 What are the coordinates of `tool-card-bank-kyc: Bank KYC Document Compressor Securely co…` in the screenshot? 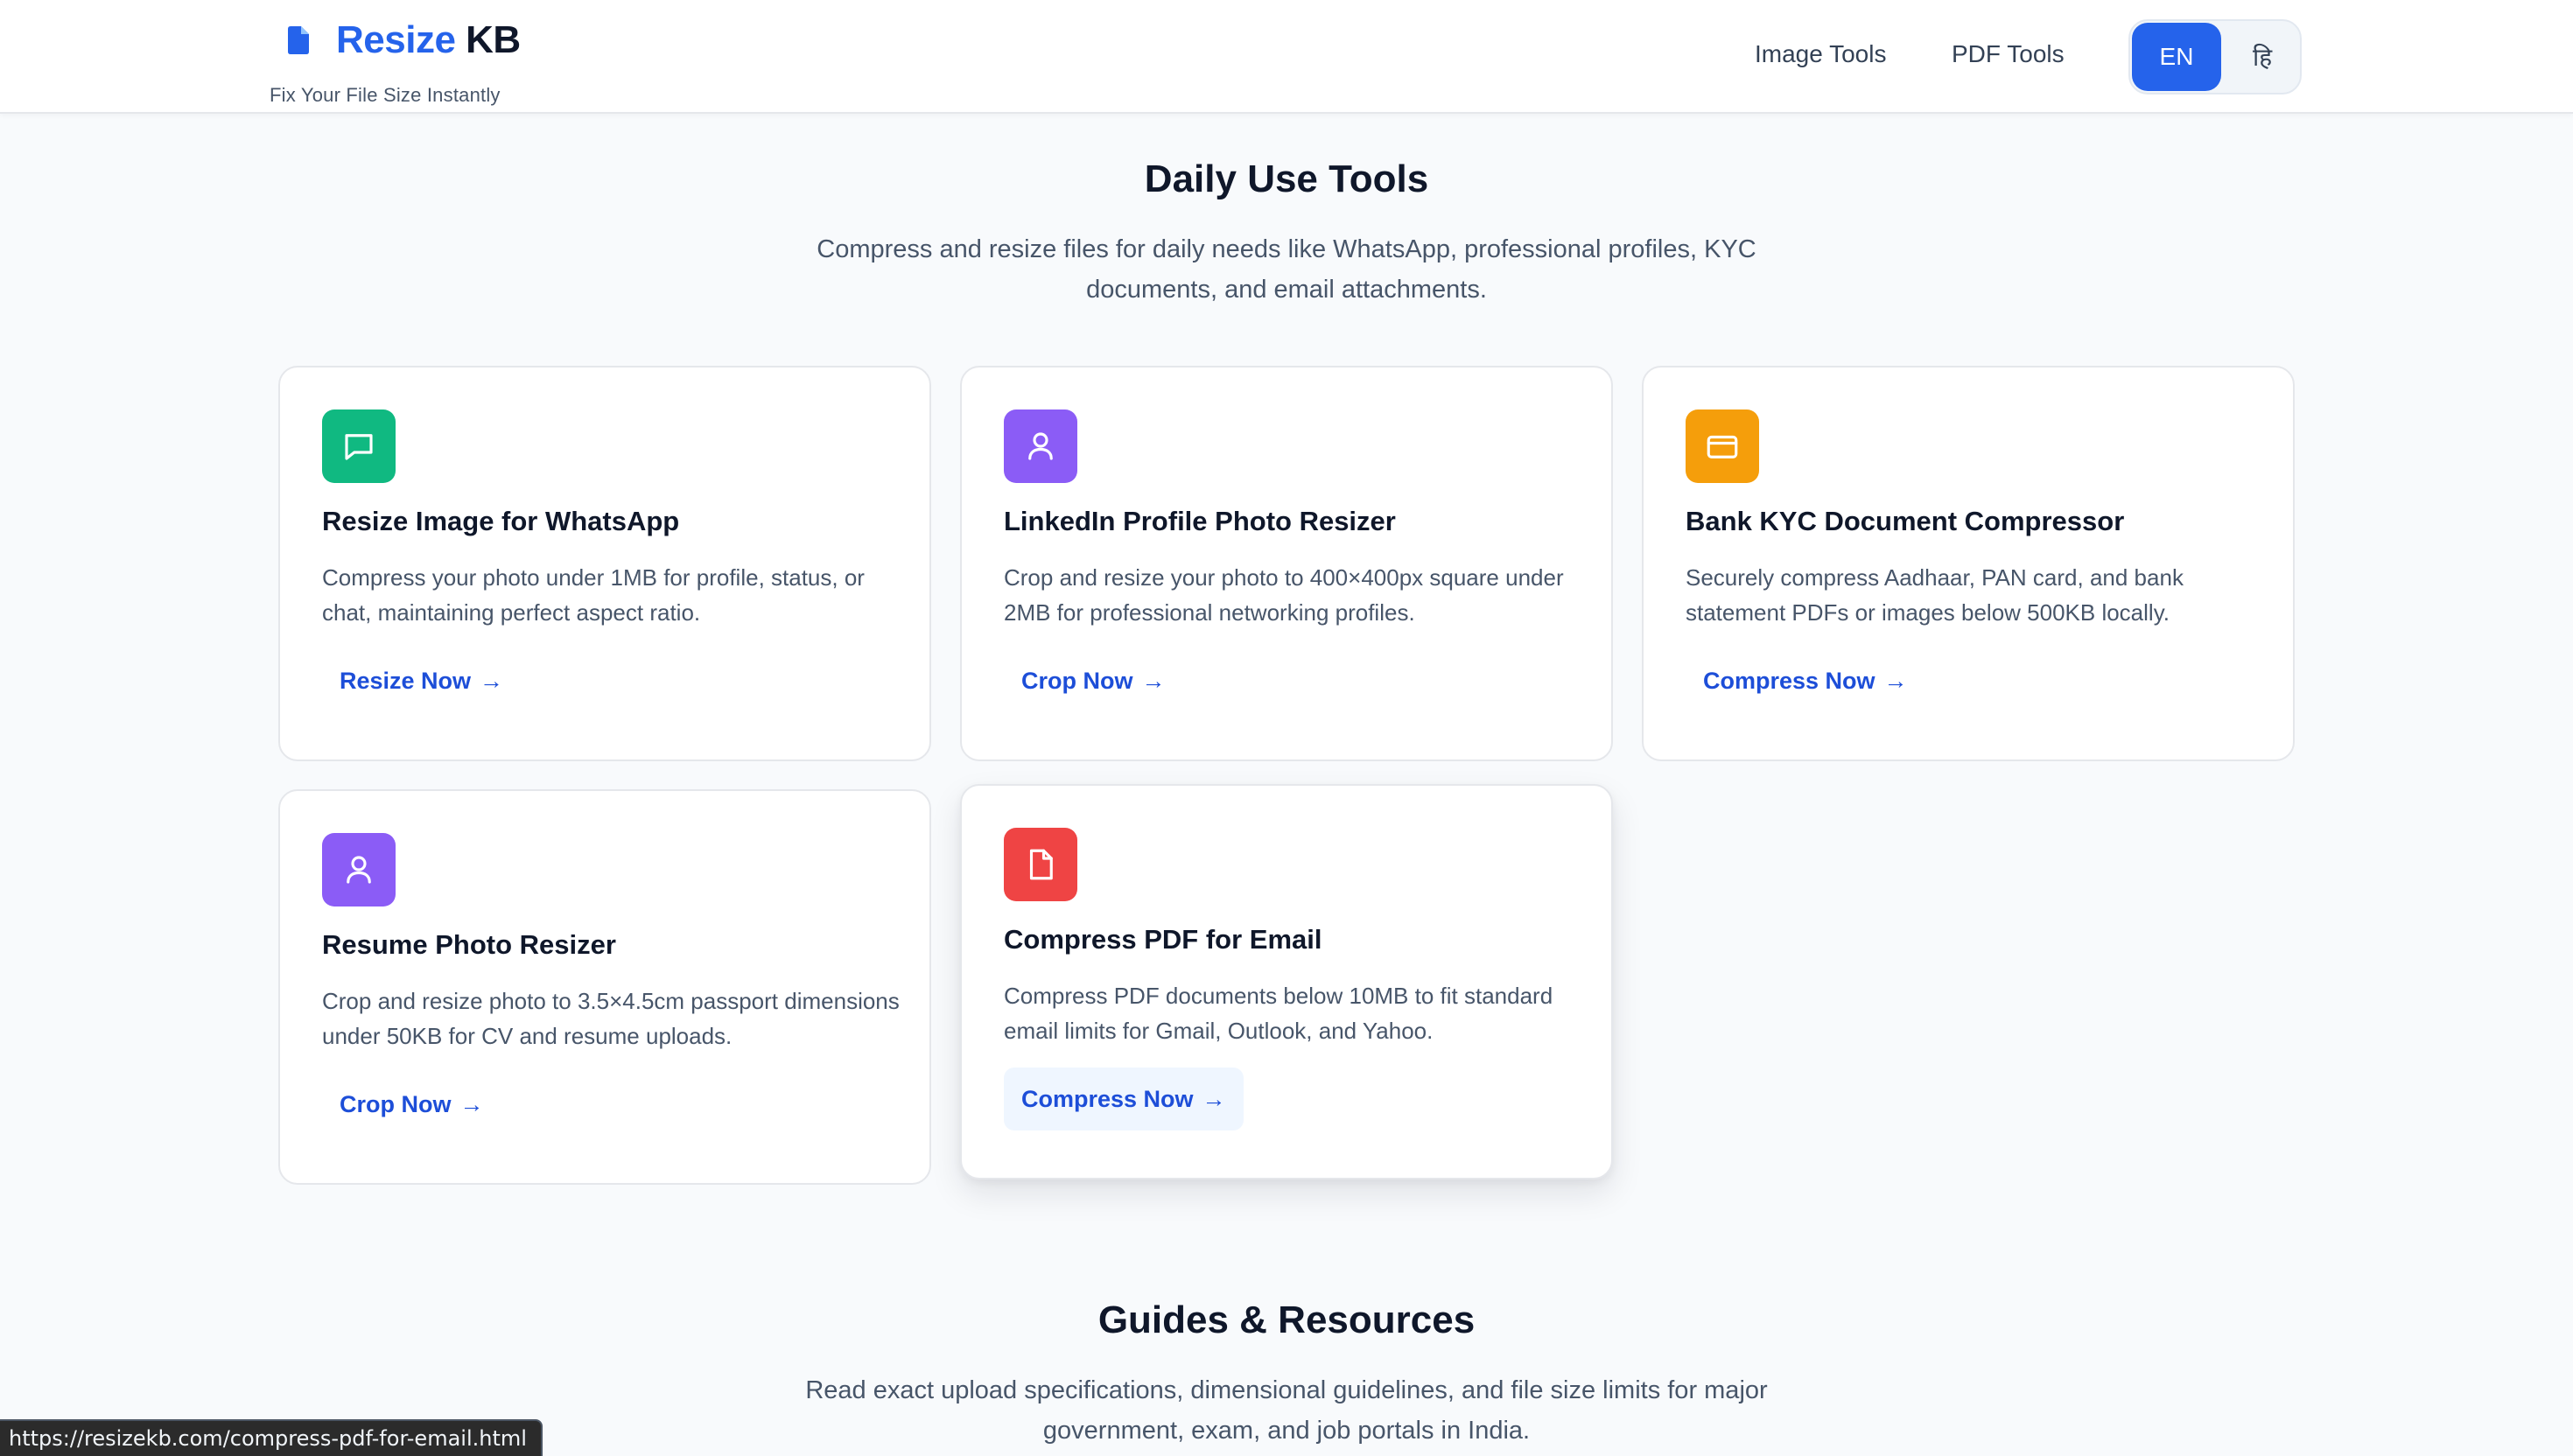 It's located at (1968, 563).